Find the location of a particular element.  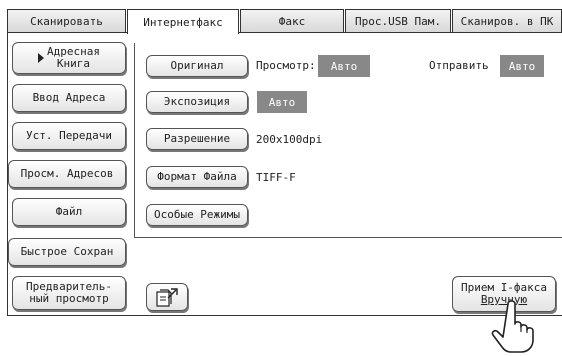

send-label: Отправить is located at coordinates (459, 65).